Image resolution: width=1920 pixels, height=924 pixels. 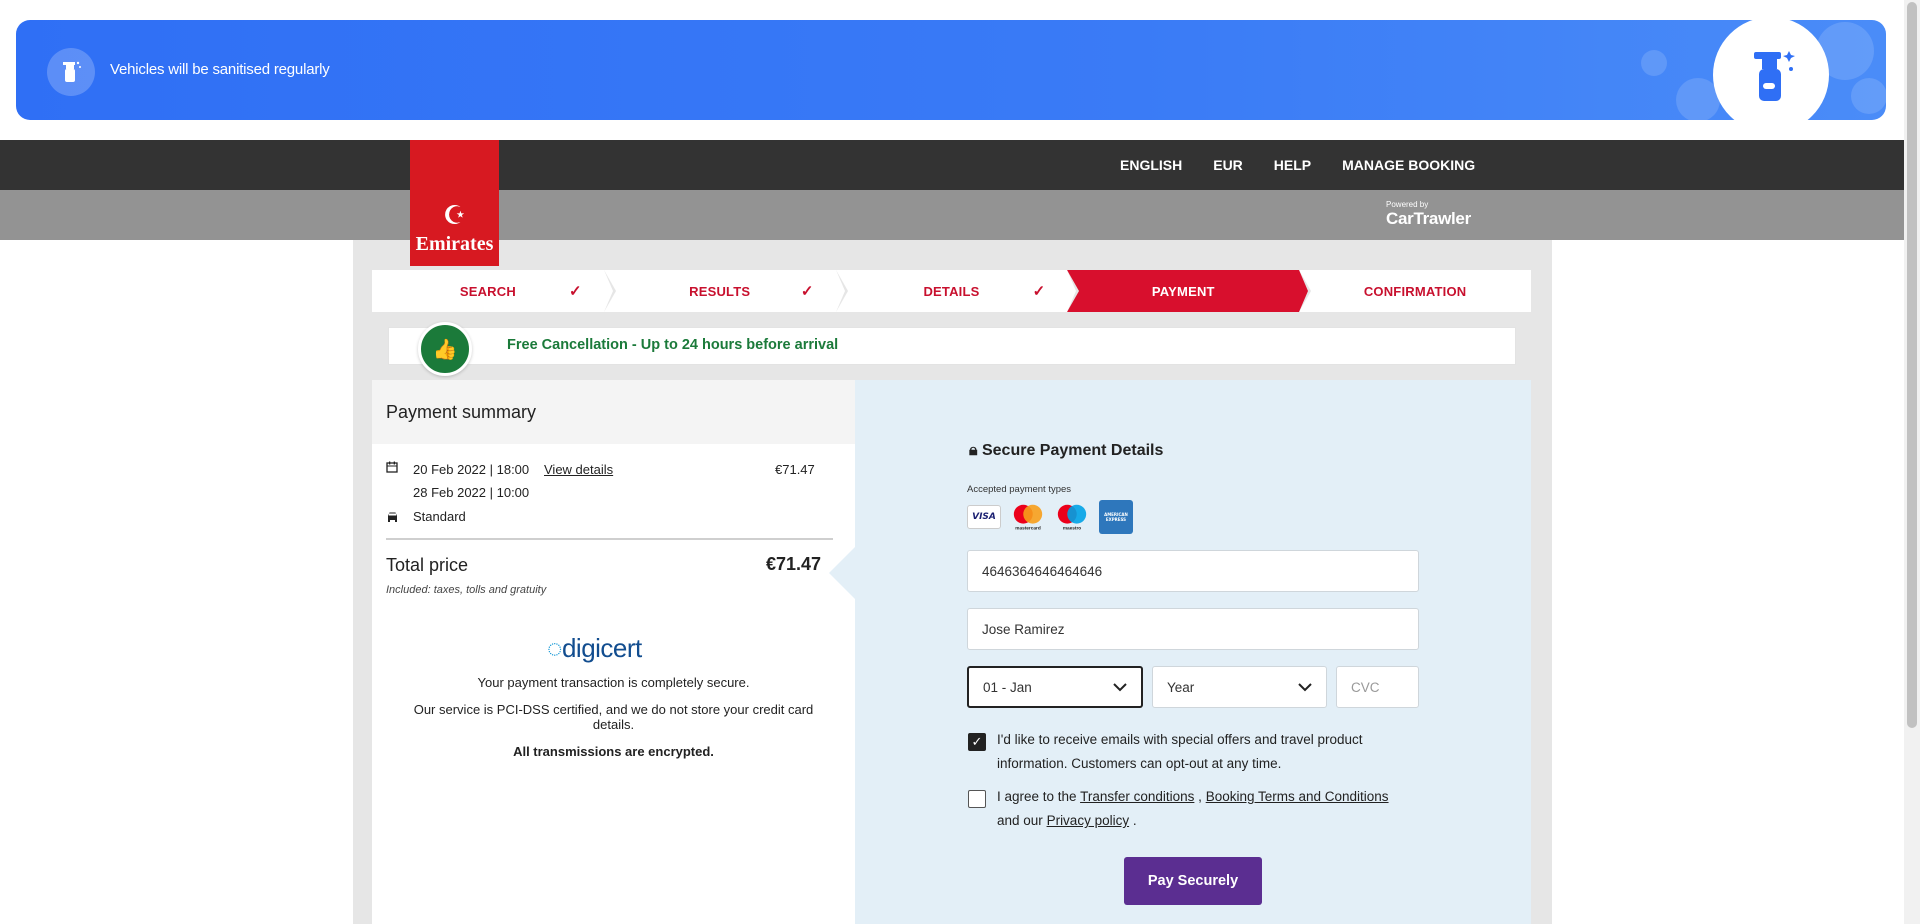 What do you see at coordinates (1407, 204) in the screenshot?
I see `powered-by-label: Powered by` at bounding box center [1407, 204].